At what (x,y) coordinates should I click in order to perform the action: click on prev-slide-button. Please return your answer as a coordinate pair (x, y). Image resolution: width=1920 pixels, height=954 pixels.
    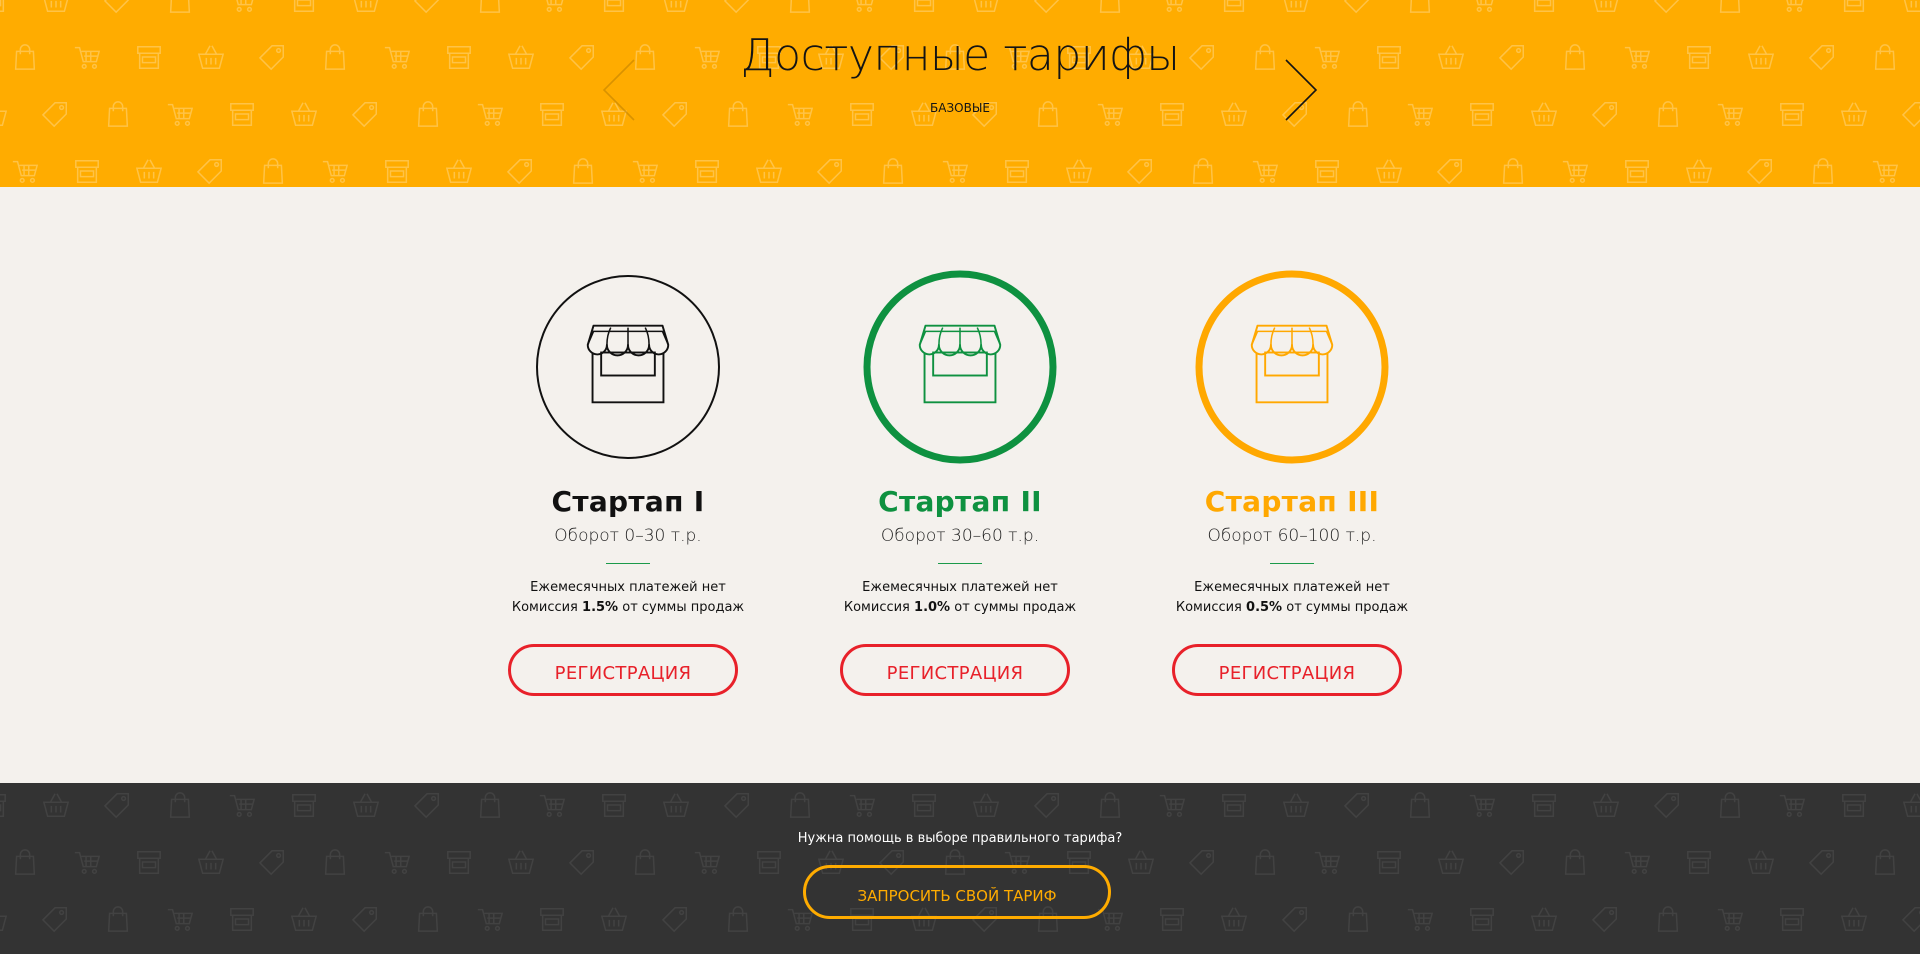
    Looking at the image, I should click on (620, 90).